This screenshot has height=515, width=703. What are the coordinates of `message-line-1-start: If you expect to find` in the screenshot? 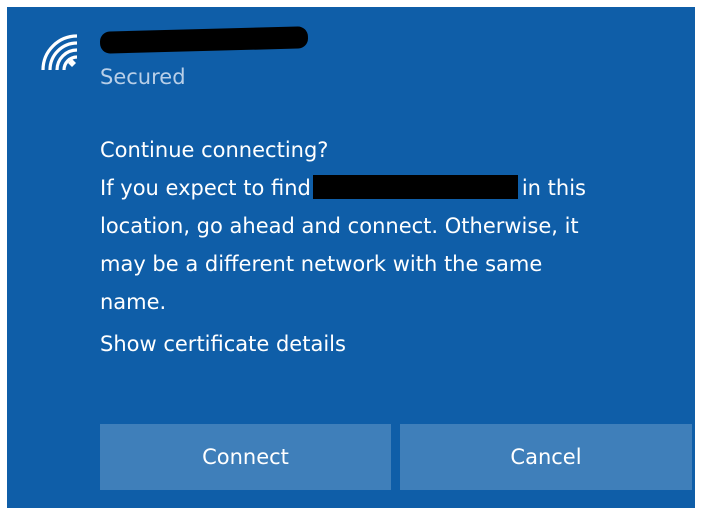 It's located at (205, 188).